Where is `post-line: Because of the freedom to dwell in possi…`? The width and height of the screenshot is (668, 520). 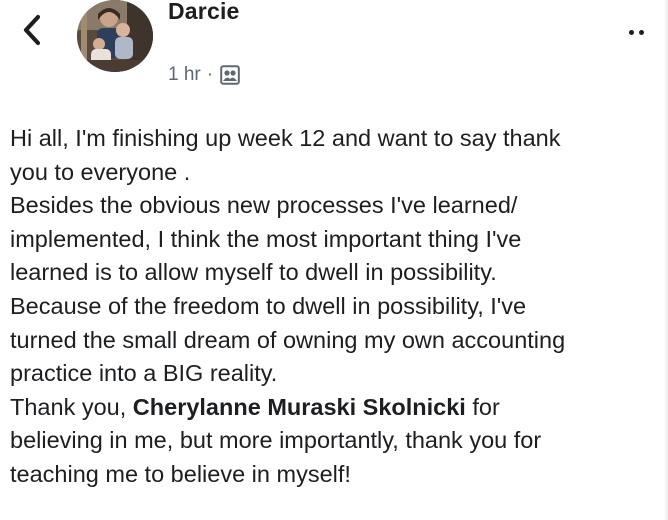 post-line: Because of the freedom to dwell in possi… is located at coordinates (268, 305).